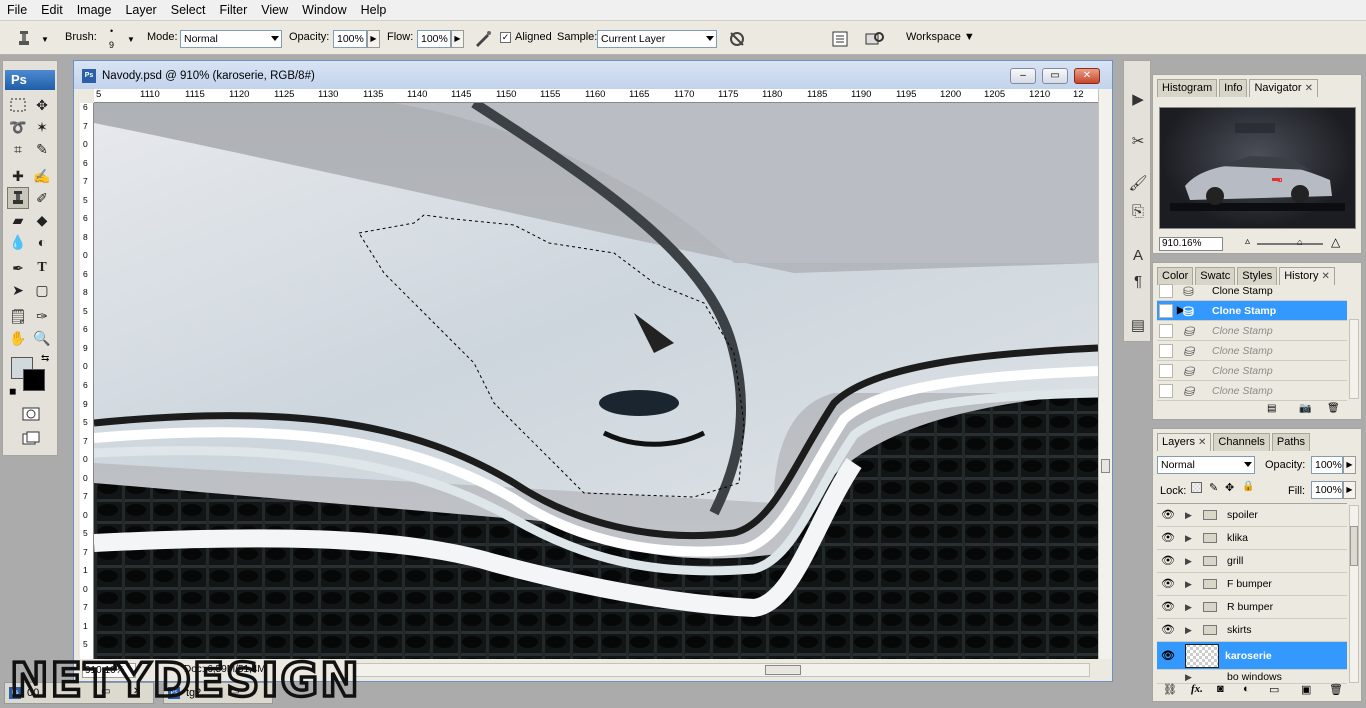  What do you see at coordinates (42, 290) in the screenshot?
I see `shape-tool-icon: ▢` at bounding box center [42, 290].